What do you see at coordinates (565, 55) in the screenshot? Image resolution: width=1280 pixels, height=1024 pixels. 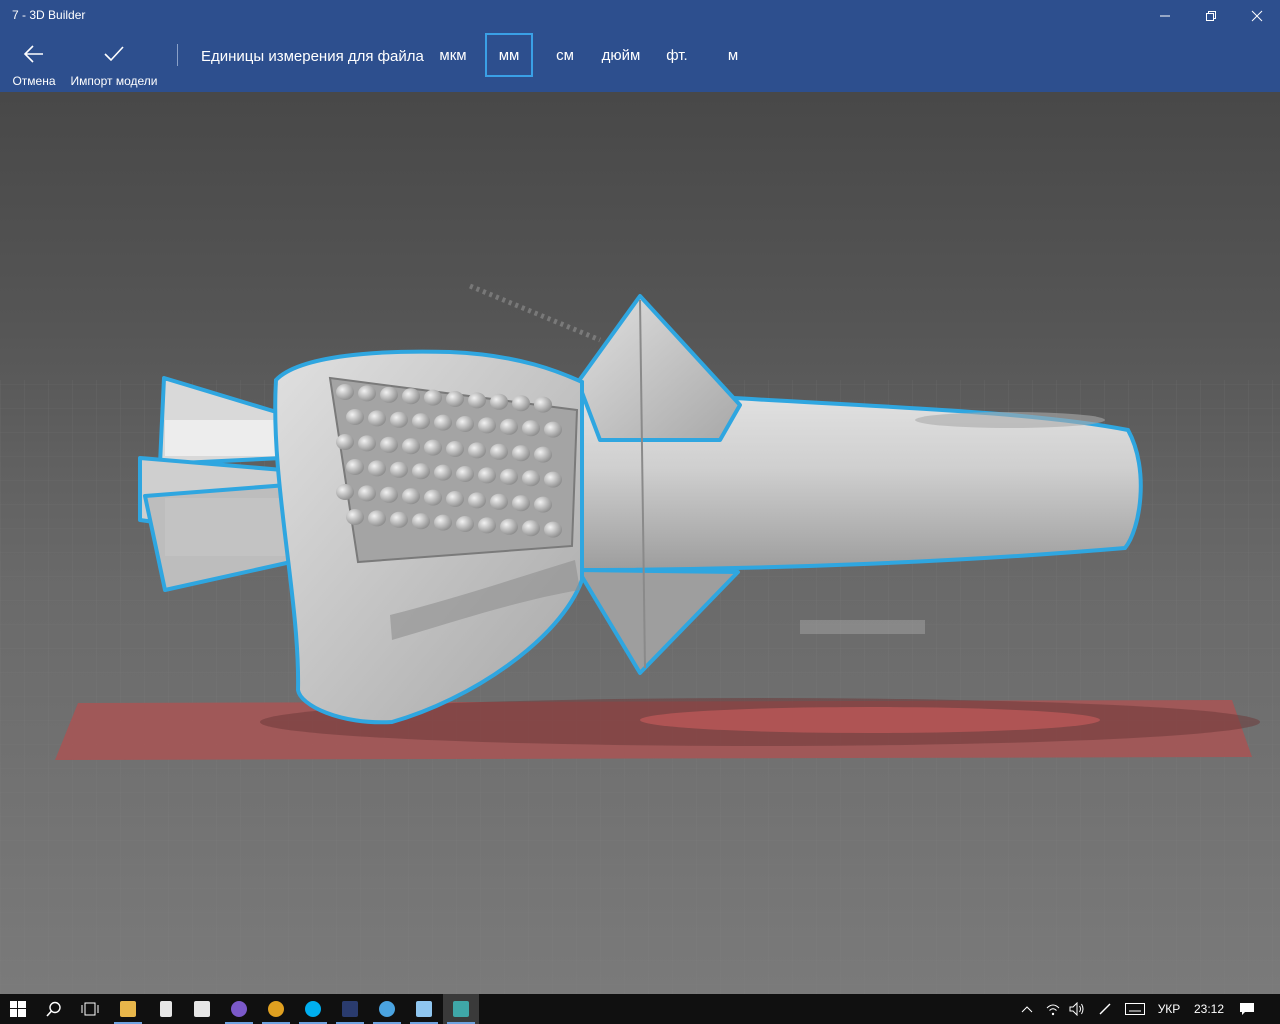 I see `unit-option-cm: см` at bounding box center [565, 55].